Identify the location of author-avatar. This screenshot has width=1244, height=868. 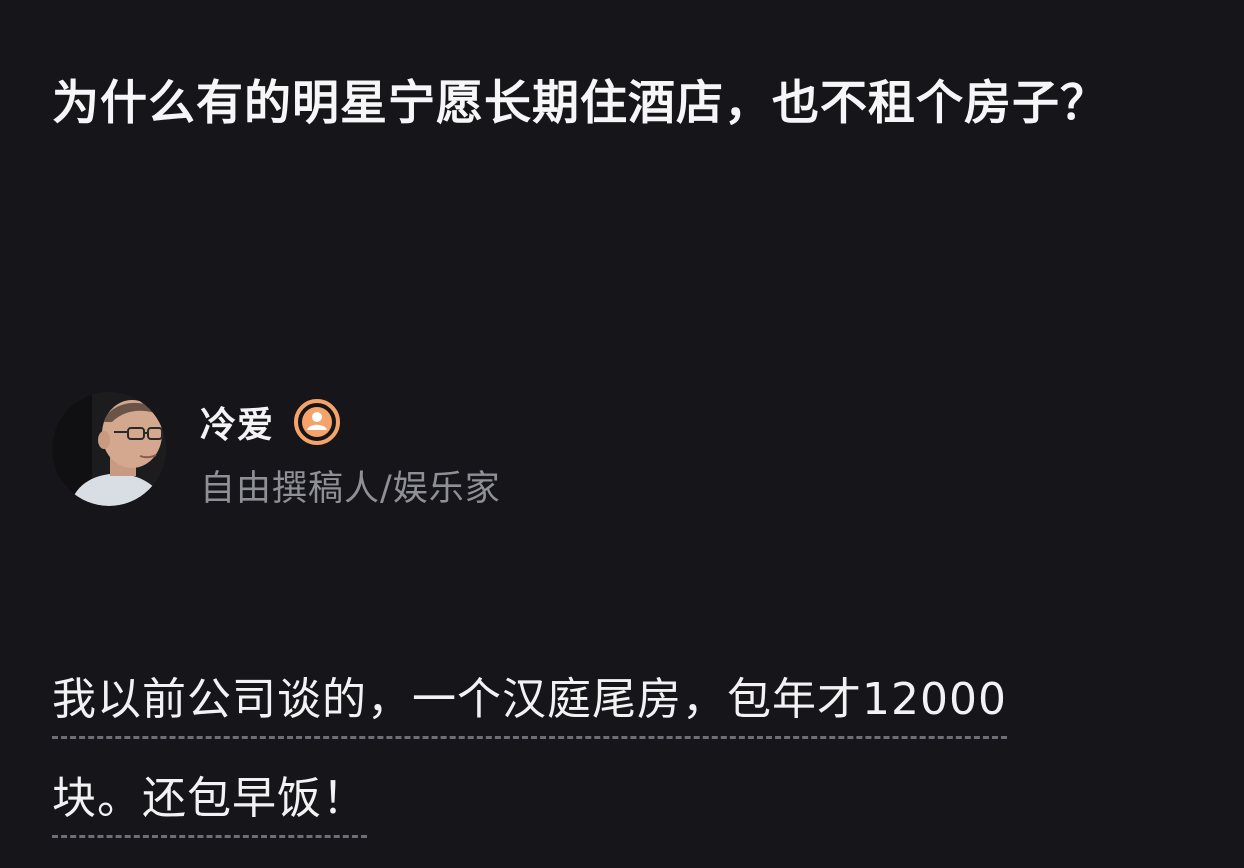
(109, 449).